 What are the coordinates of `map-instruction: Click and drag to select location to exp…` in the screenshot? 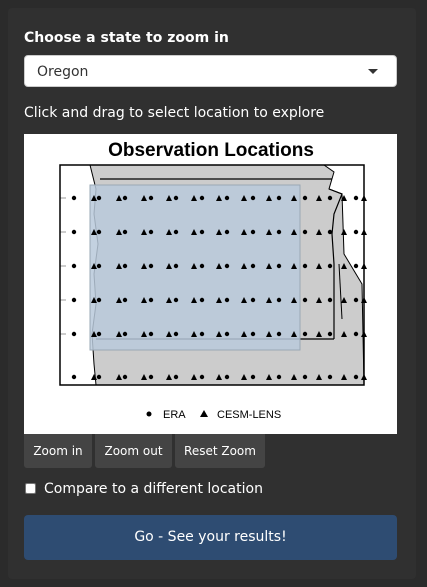 It's located at (174, 113).